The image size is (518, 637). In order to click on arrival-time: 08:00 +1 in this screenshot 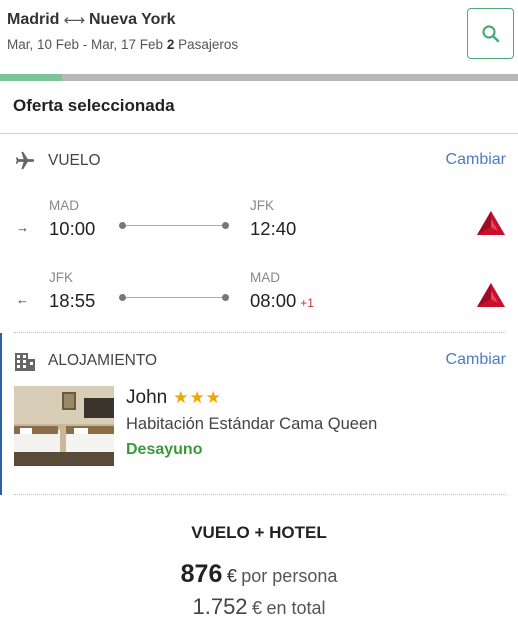, I will do `click(282, 301)`.